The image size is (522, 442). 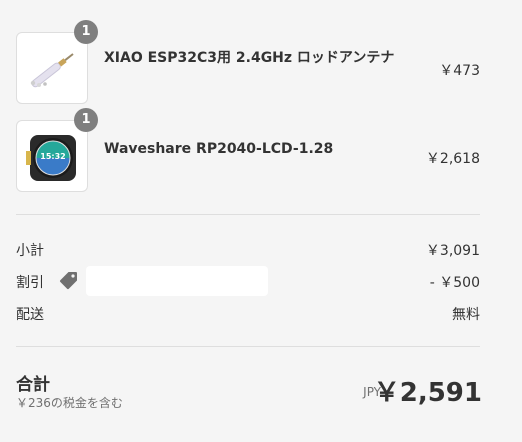 What do you see at coordinates (454, 283) in the screenshot?
I see `discount-value: - ￥500` at bounding box center [454, 283].